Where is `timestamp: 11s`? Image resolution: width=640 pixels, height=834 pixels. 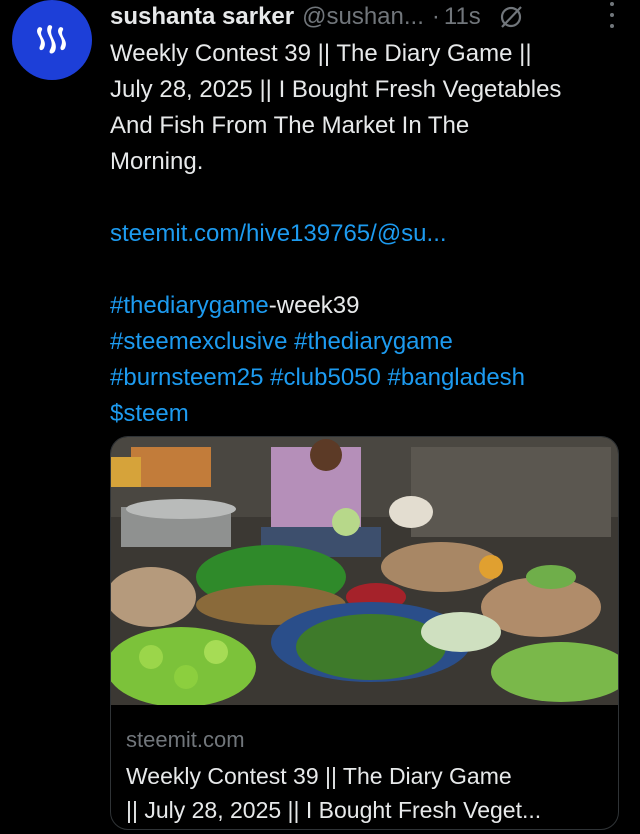
timestamp: 11s is located at coordinates (462, 17).